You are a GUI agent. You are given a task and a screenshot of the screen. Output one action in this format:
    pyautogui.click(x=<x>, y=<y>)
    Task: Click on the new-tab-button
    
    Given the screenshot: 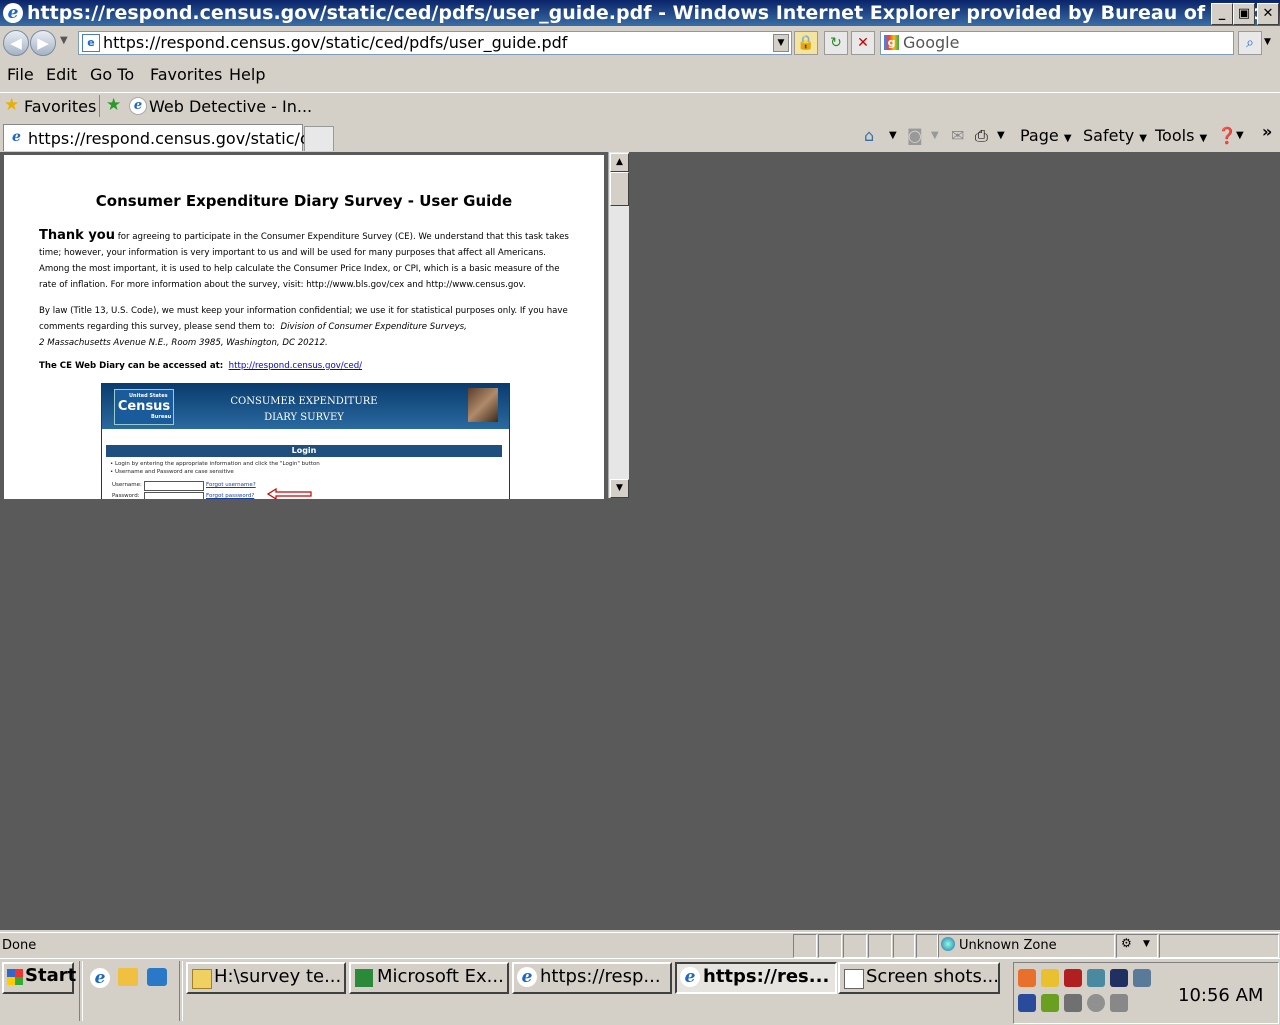 What is the action you would take?
    pyautogui.click(x=319, y=138)
    